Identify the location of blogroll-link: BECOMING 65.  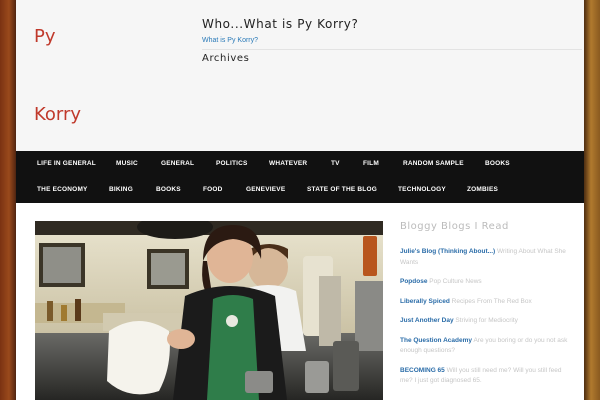
(422, 370).